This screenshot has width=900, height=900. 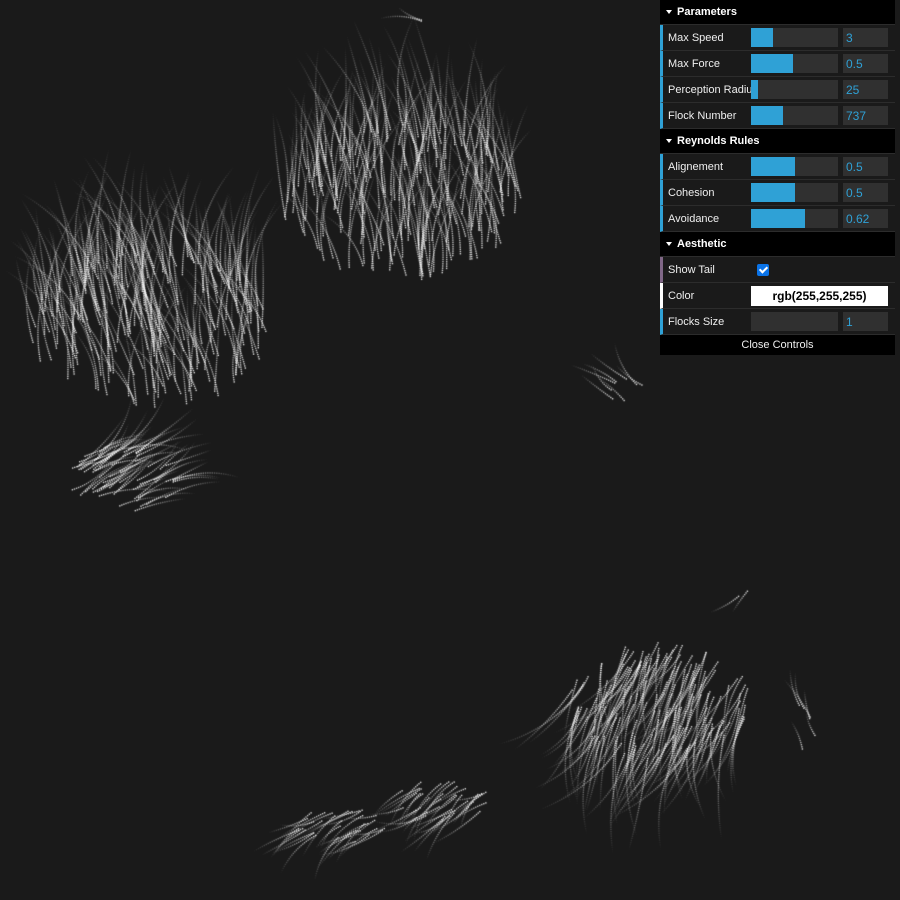 I want to click on folder-parameters: Parameters, so click(x=777, y=12).